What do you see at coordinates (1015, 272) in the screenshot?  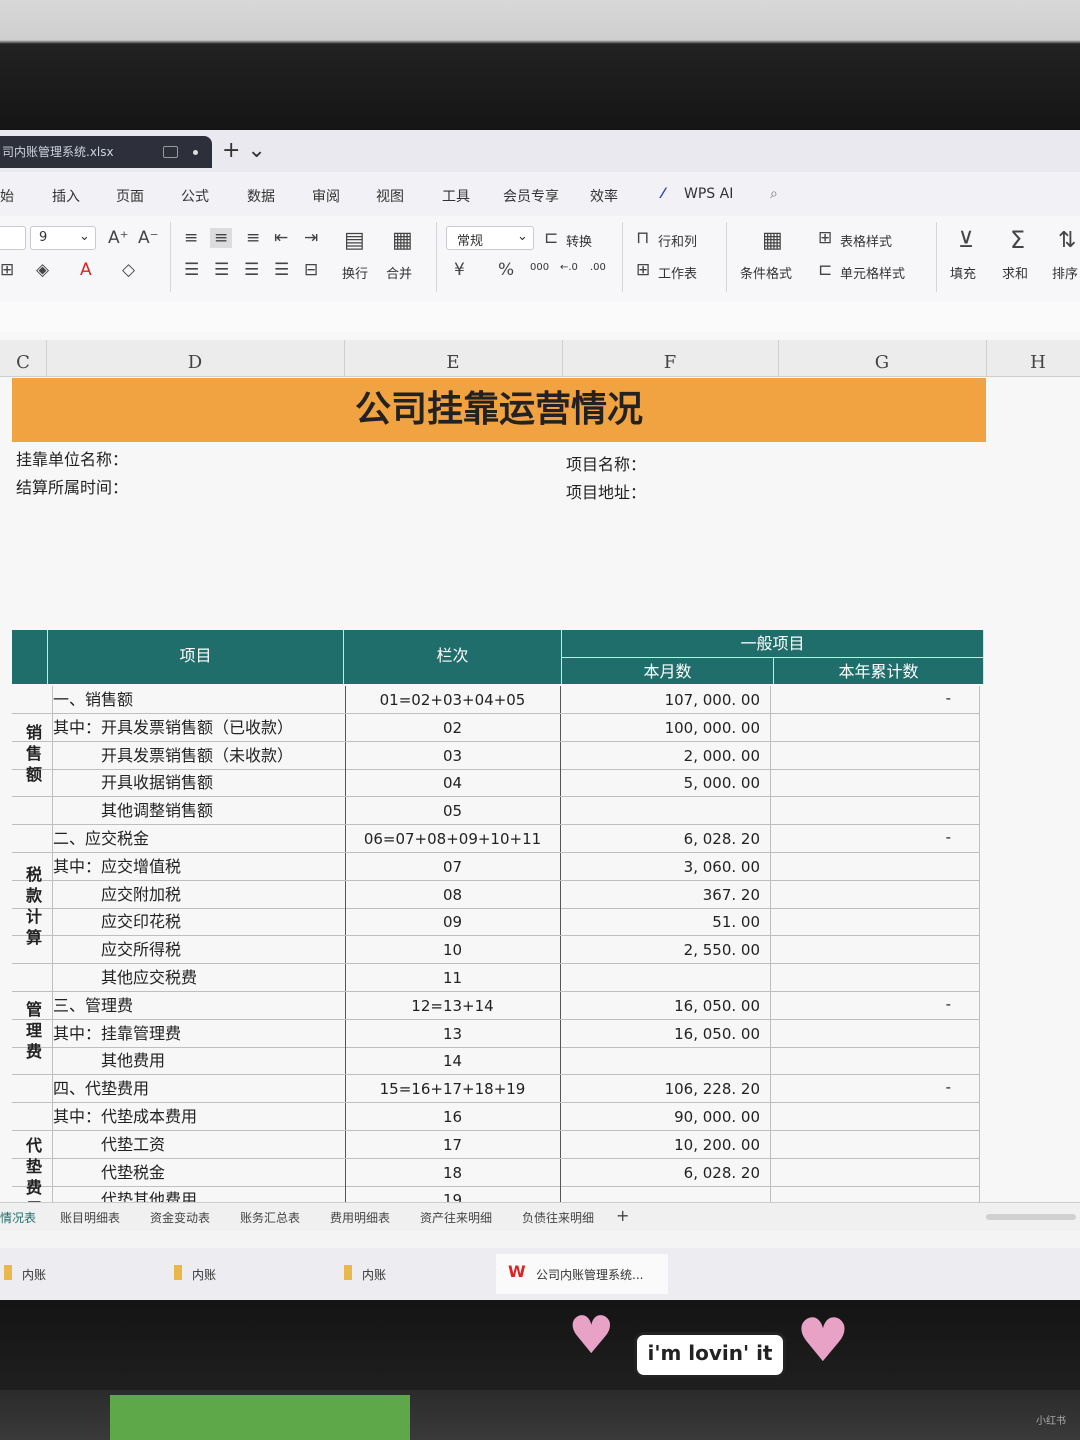 I see `sum-button: 求和` at bounding box center [1015, 272].